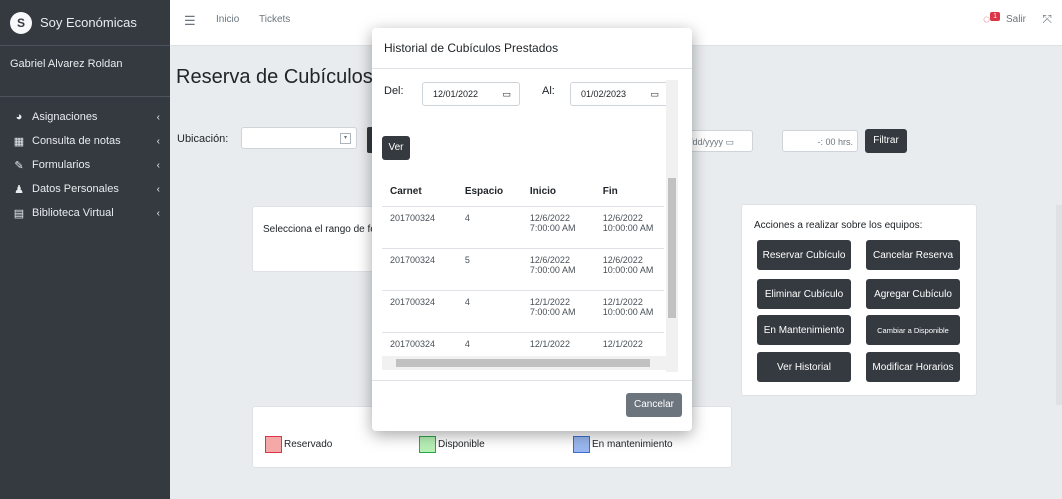 The width and height of the screenshot is (1062, 499). What do you see at coordinates (804, 367) in the screenshot?
I see `view-history-button: Ver Historial` at bounding box center [804, 367].